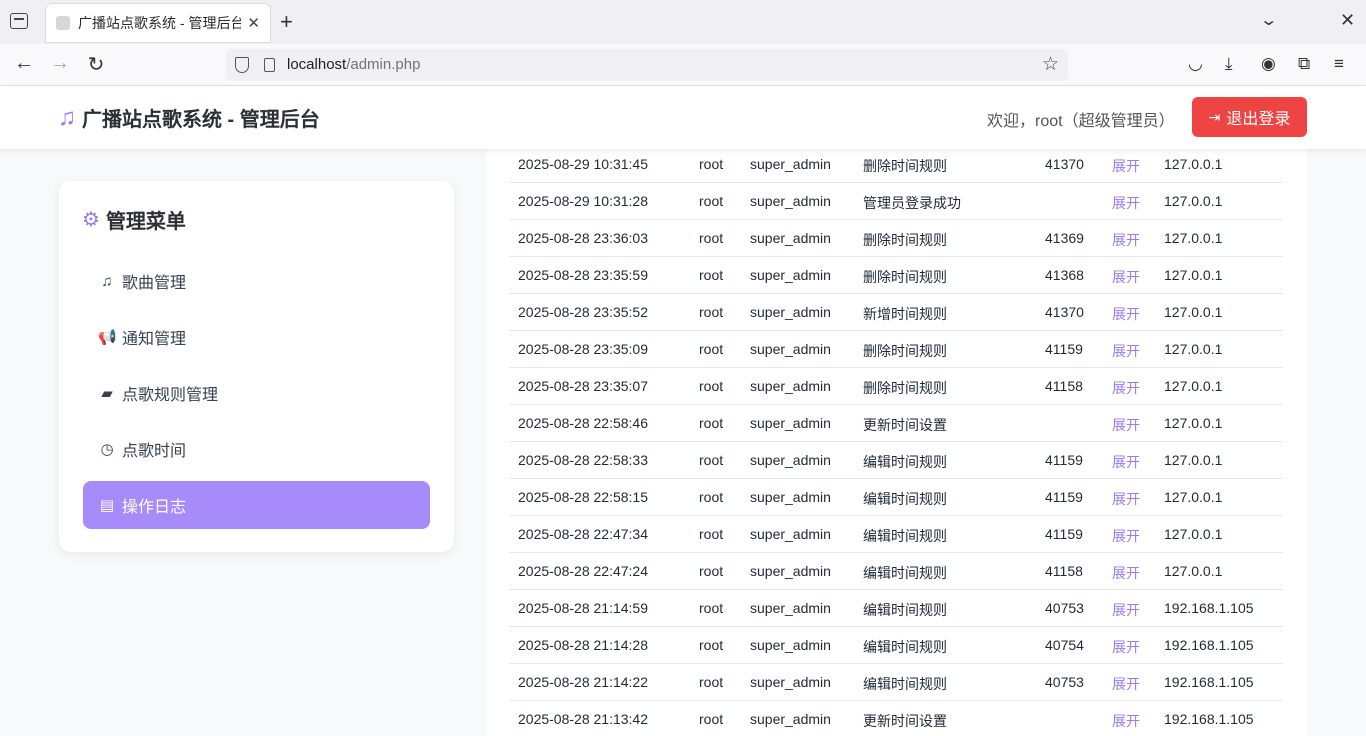 The image size is (1366, 736). I want to click on page-info-icon, so click(269, 65).